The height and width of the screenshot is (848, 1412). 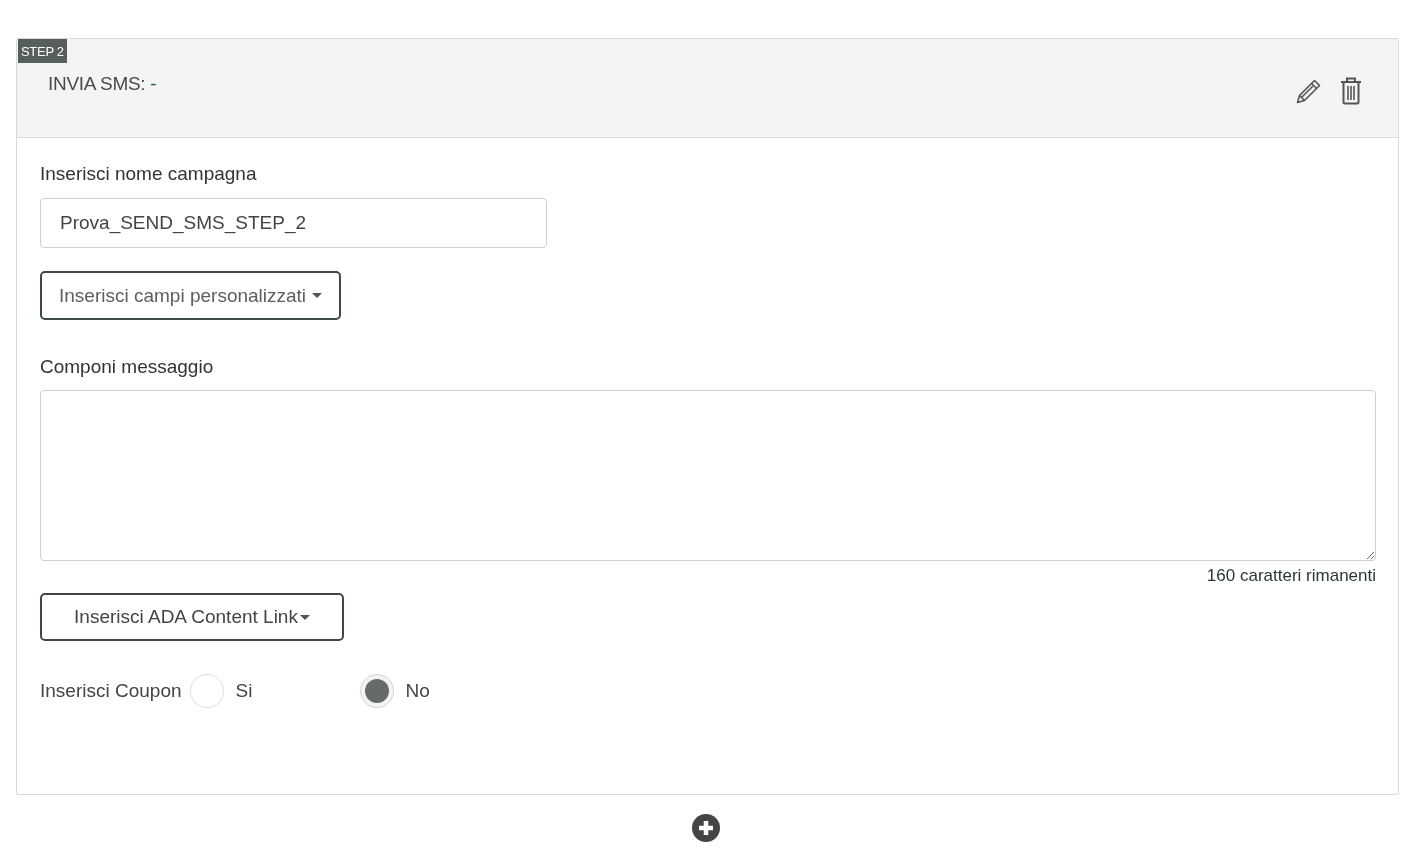 I want to click on edit-icon, so click(x=1309, y=91).